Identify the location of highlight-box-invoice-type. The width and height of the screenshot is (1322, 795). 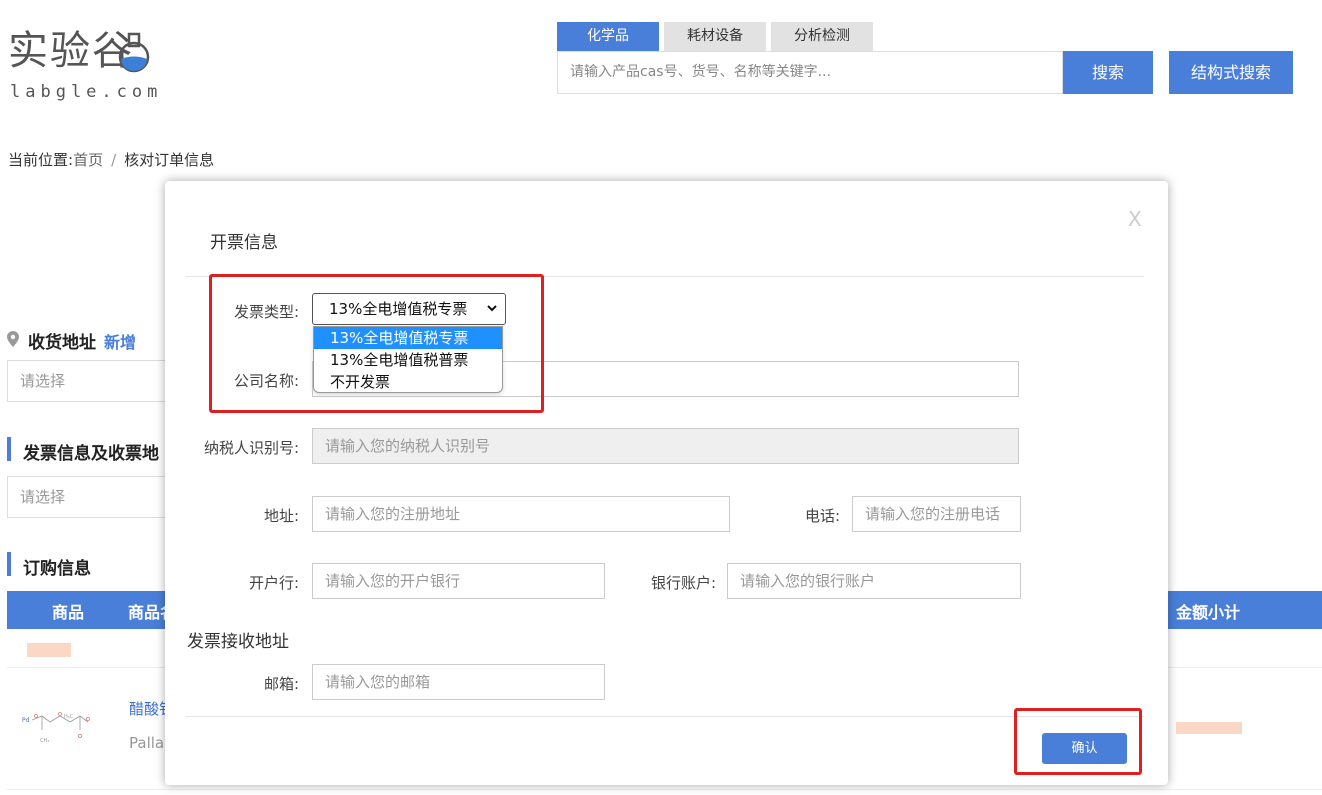
(376, 343).